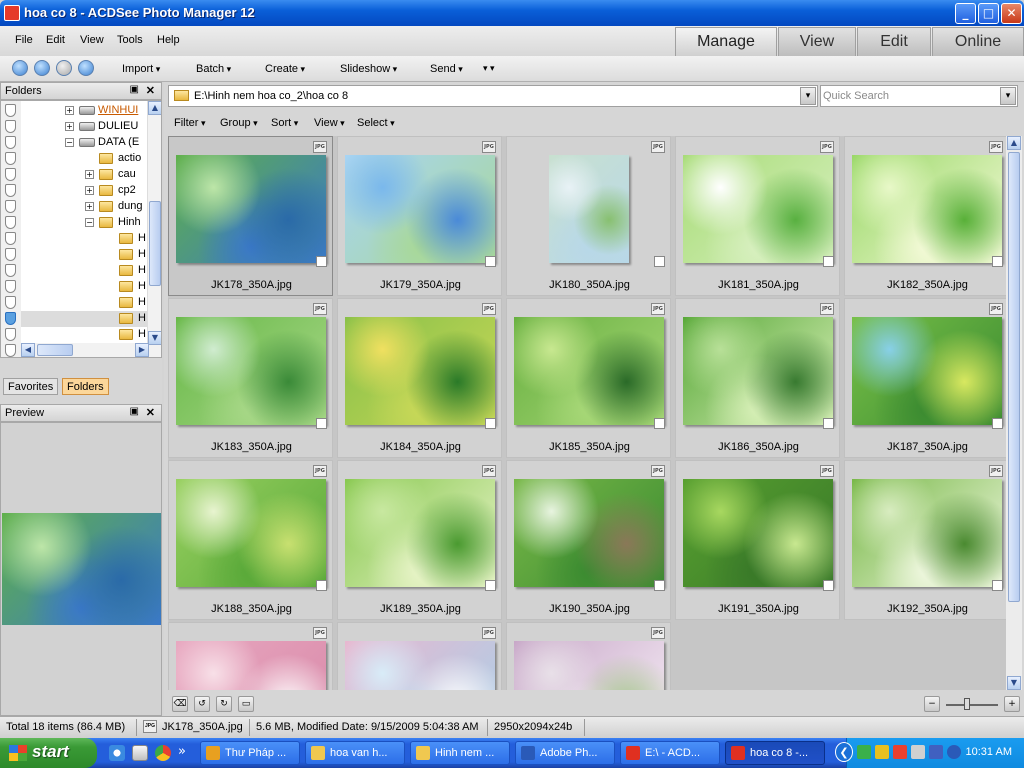  Describe the element at coordinates (117, 753) in the screenshot. I see `ie-icon` at that location.